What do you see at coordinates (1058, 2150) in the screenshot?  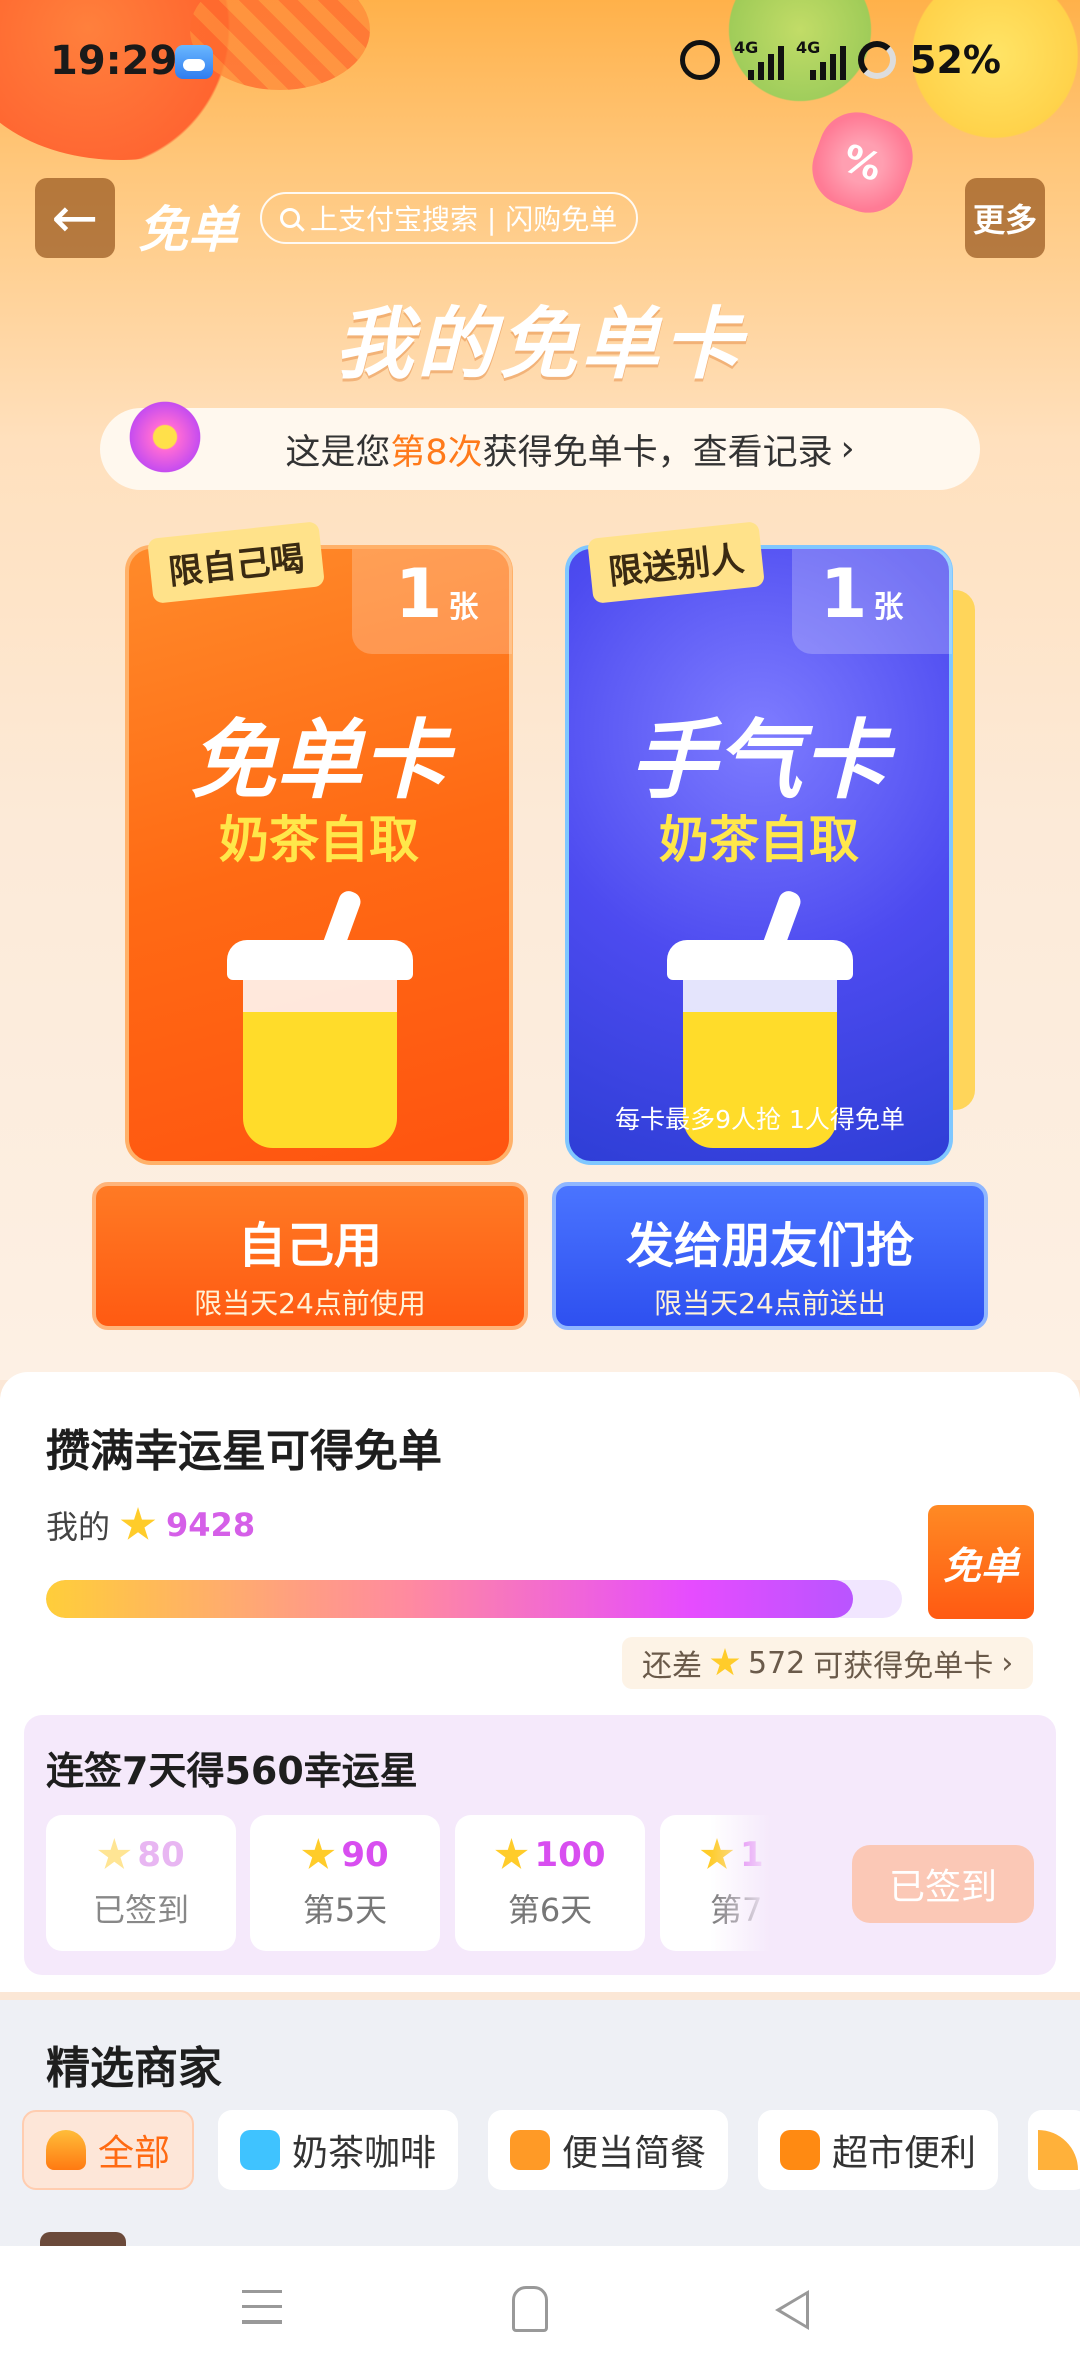 I see `pizza-icon` at bounding box center [1058, 2150].